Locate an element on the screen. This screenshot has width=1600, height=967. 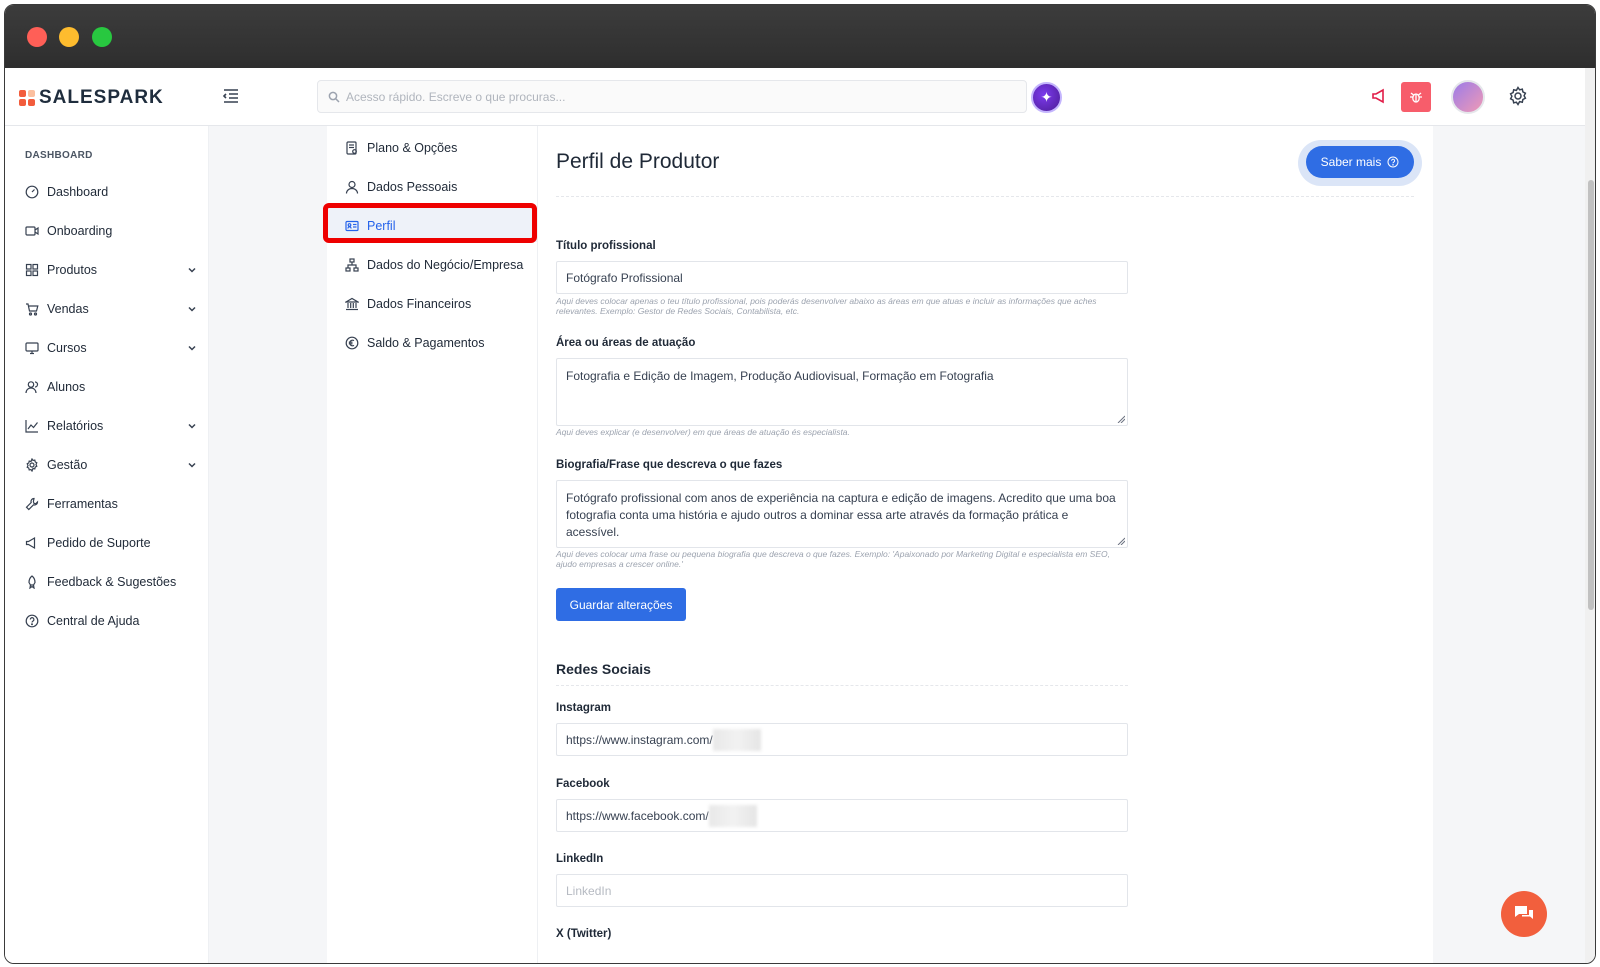
submenu-item-dados-negocio: Dados do Negócio/Empresa is located at coordinates (440, 265).